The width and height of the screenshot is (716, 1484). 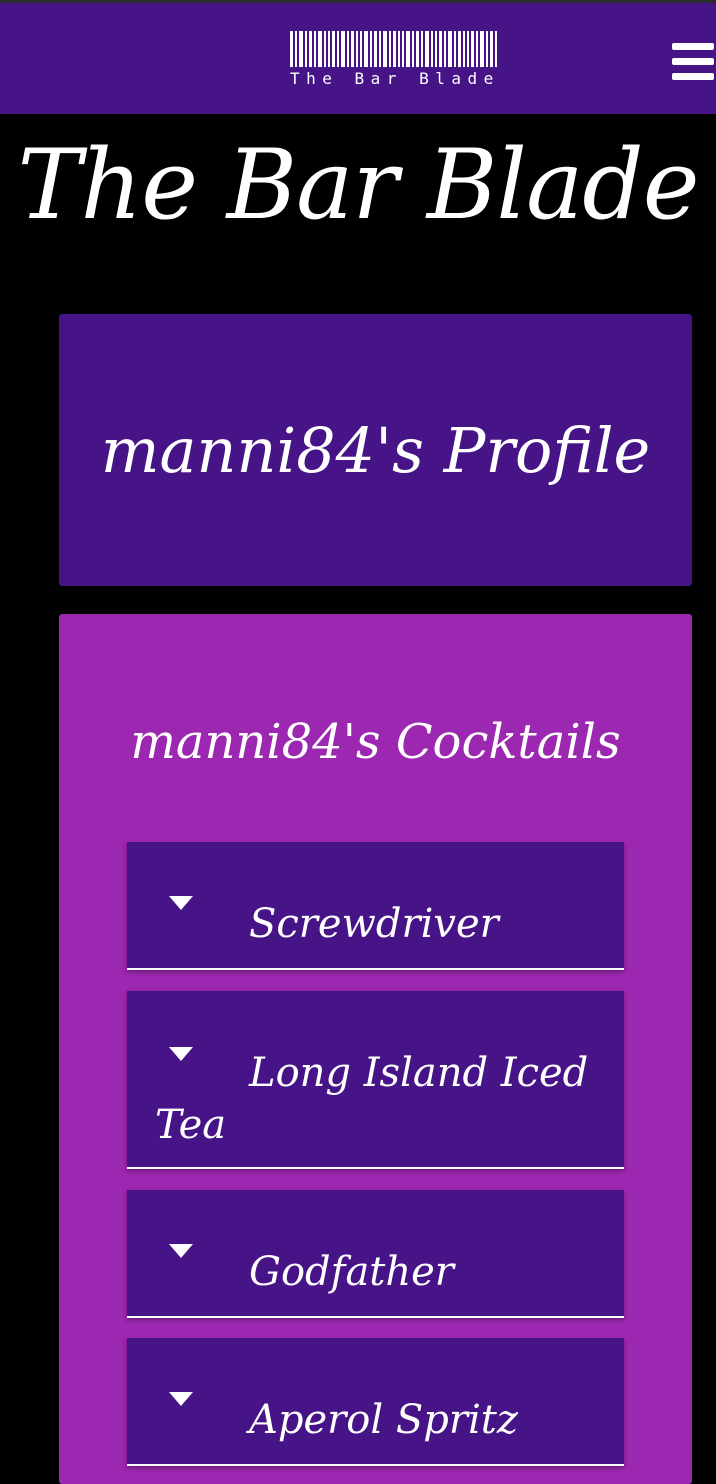 I want to click on cocktail-item-screwdriver: Screwdriver, so click(x=375, y=906).